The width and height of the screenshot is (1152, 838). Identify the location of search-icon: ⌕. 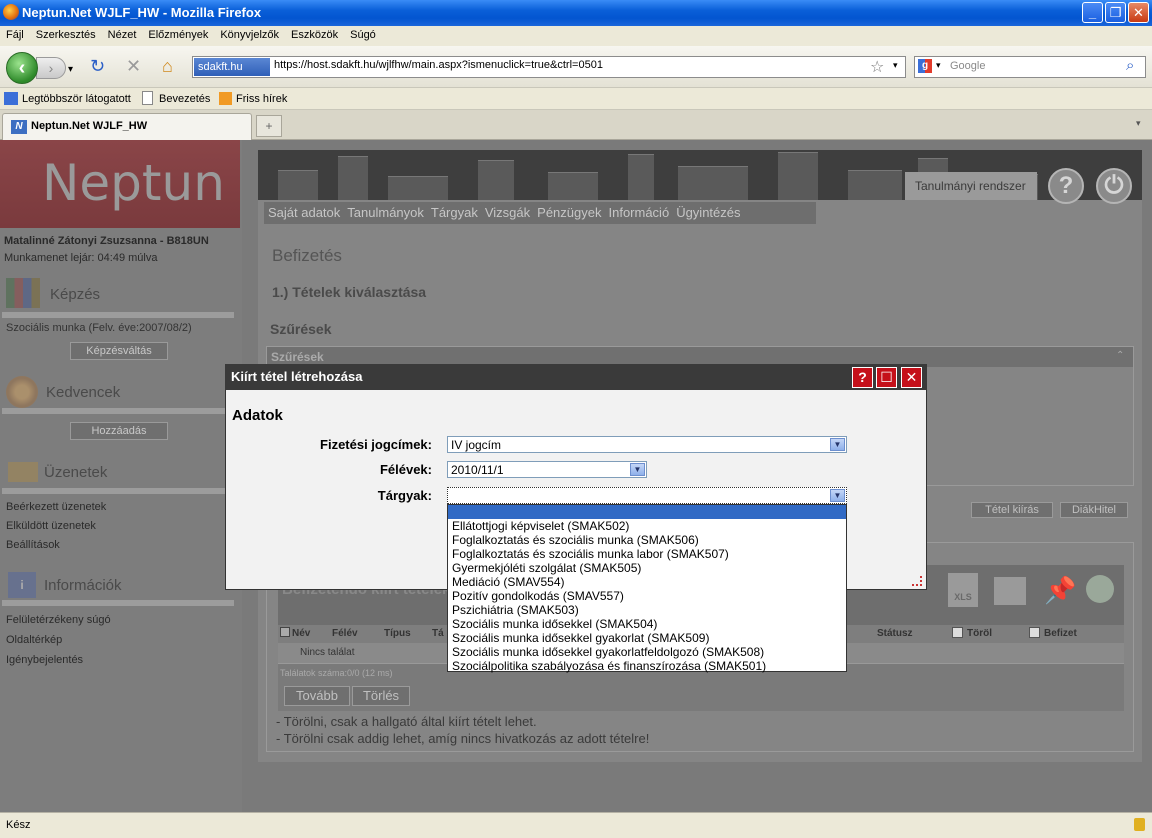
(1130, 65).